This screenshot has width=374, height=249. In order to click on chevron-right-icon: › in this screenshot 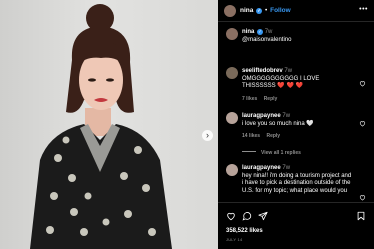, I will do `click(207, 135)`.